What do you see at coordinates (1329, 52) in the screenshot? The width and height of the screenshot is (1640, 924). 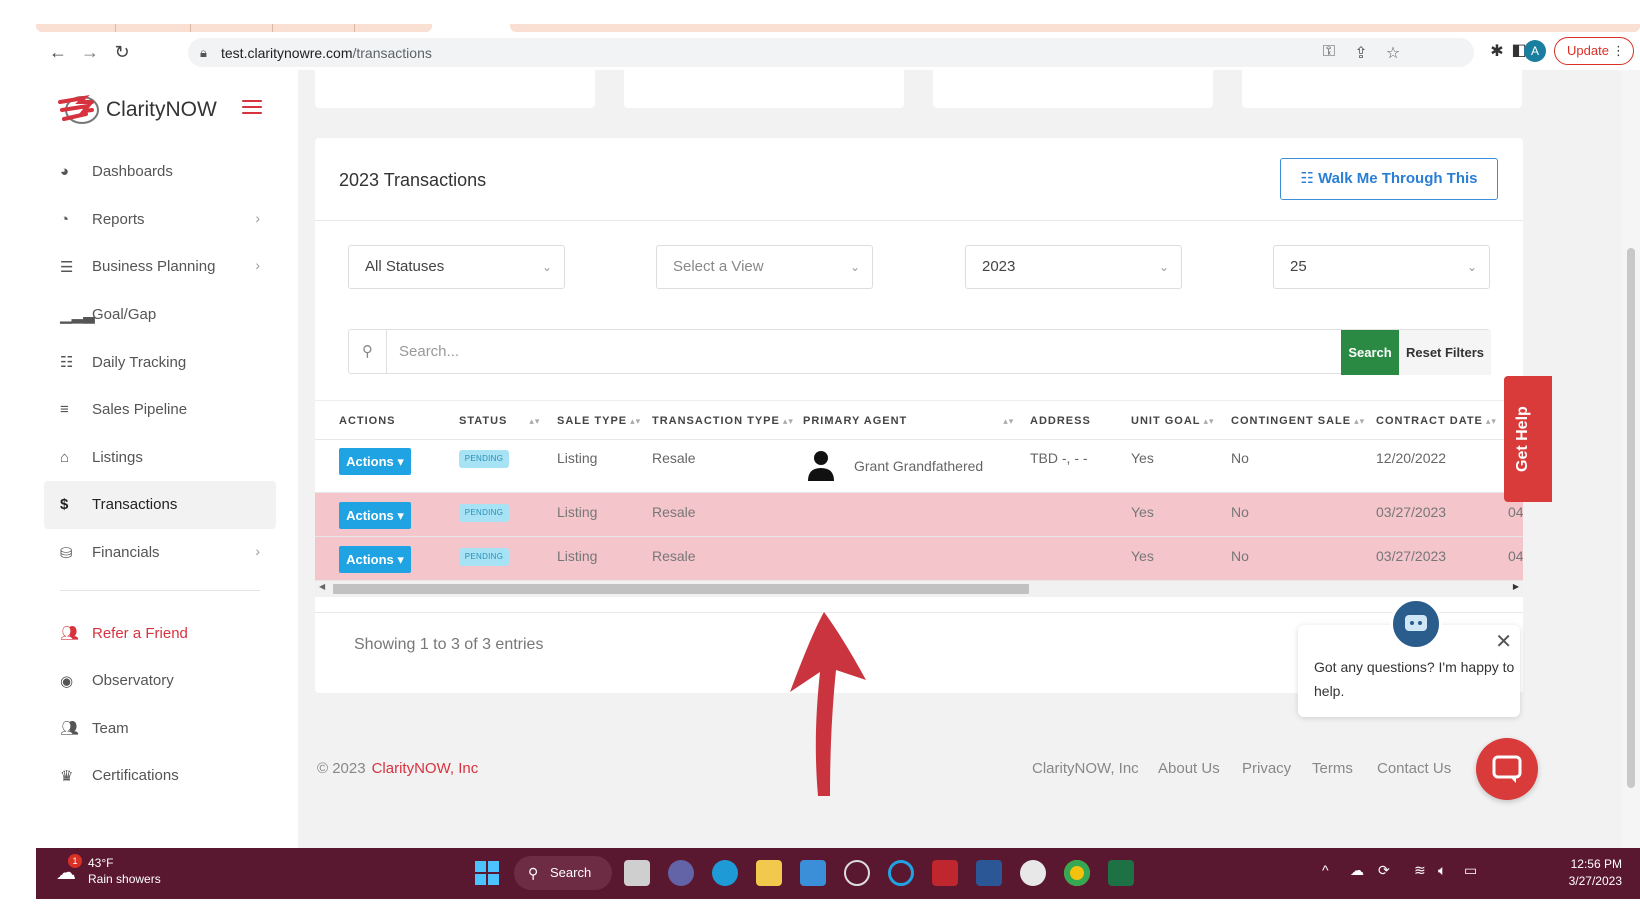 I see `key-icon: ⚿` at bounding box center [1329, 52].